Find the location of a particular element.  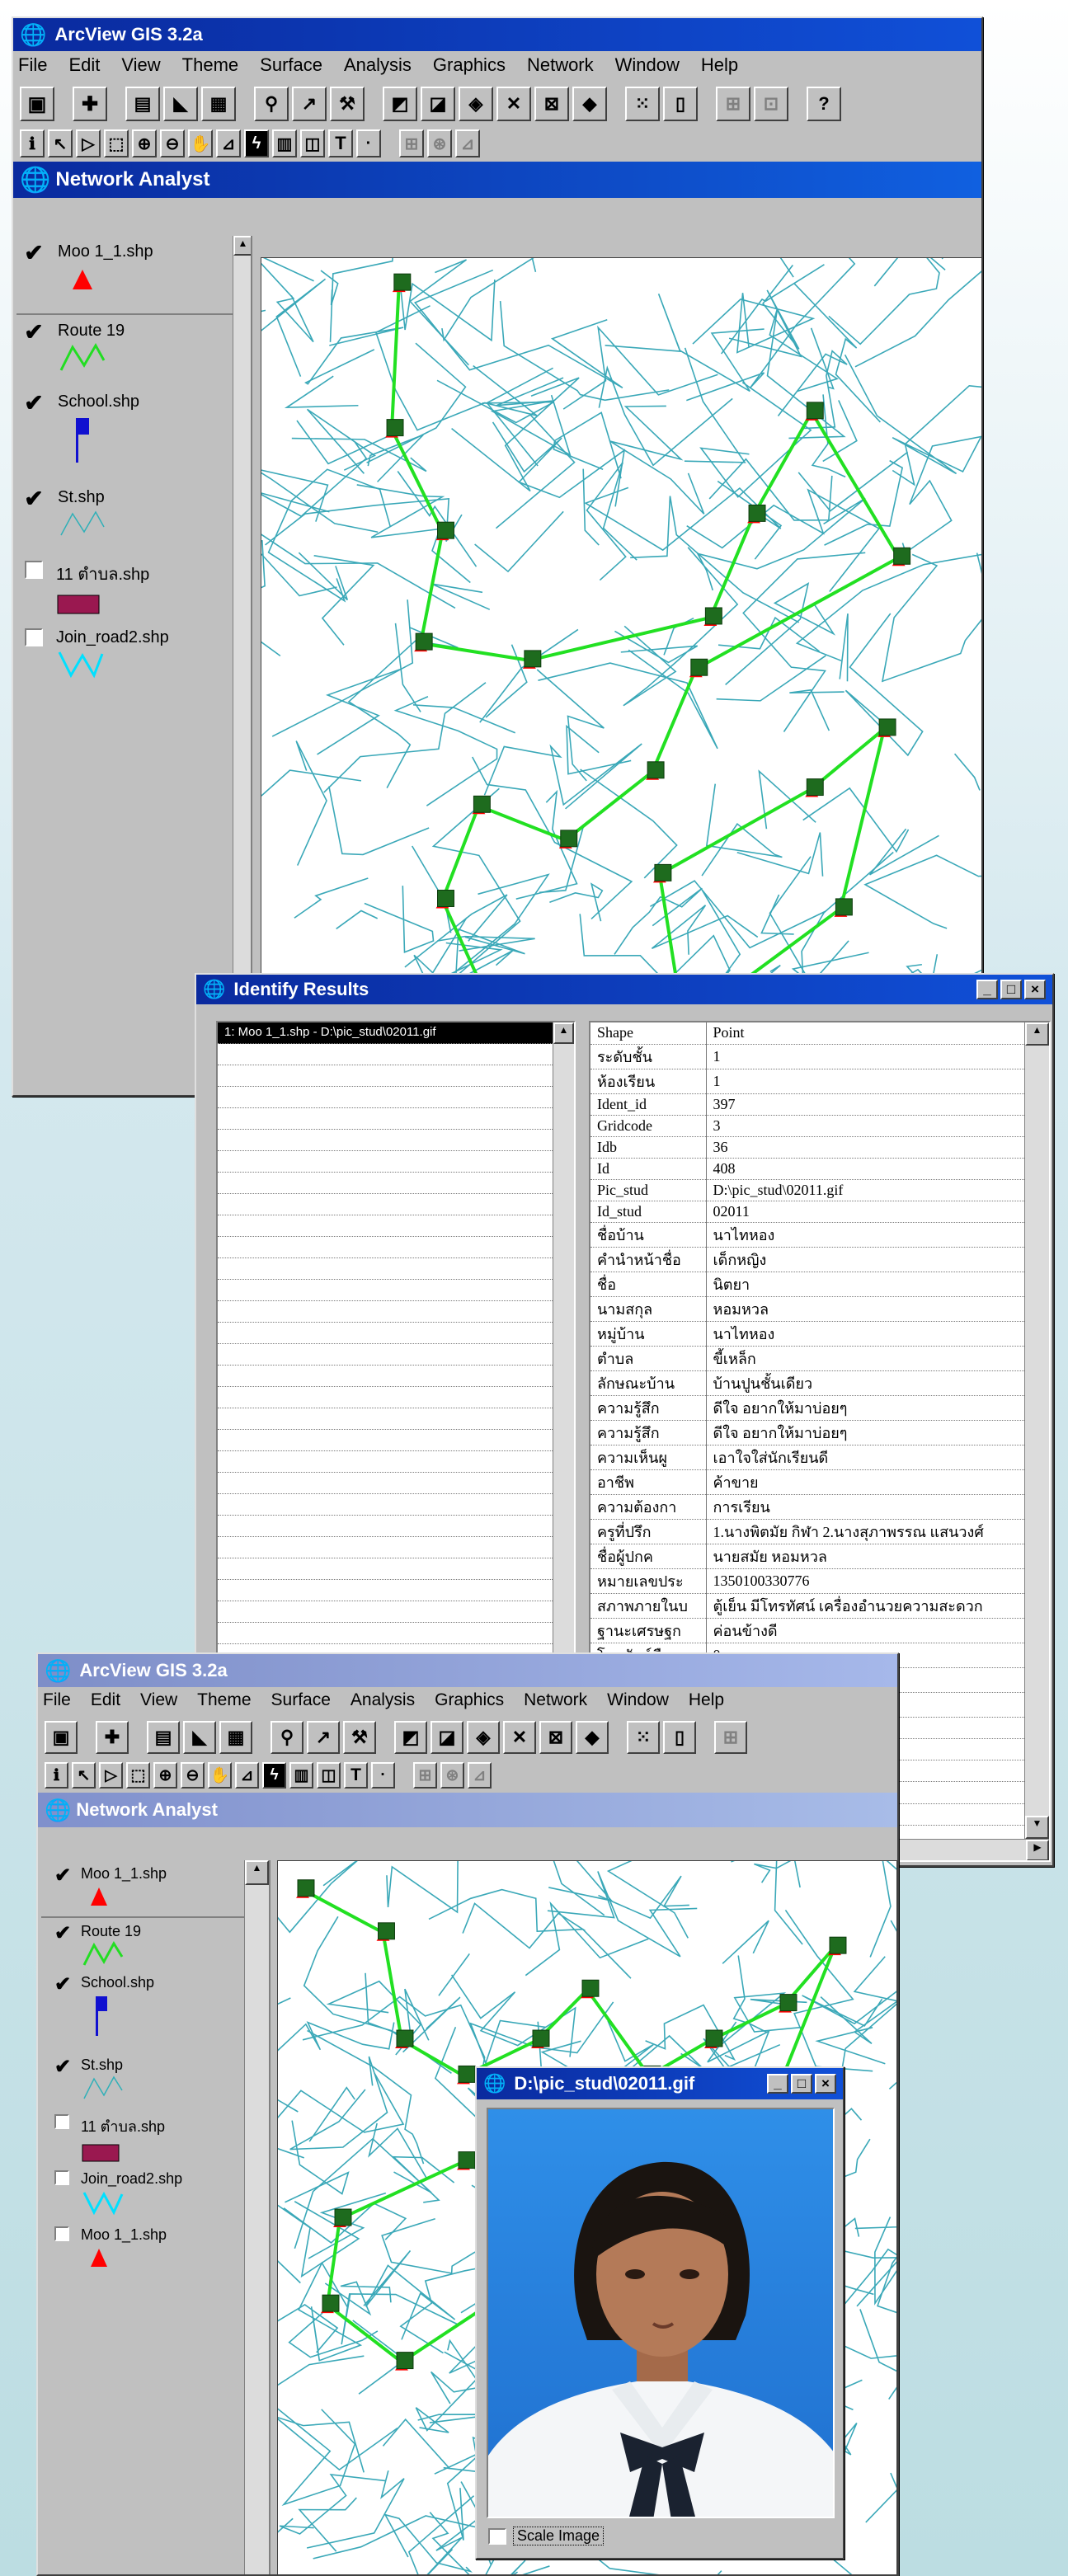

menu-surface: Surface is located at coordinates (291, 66).